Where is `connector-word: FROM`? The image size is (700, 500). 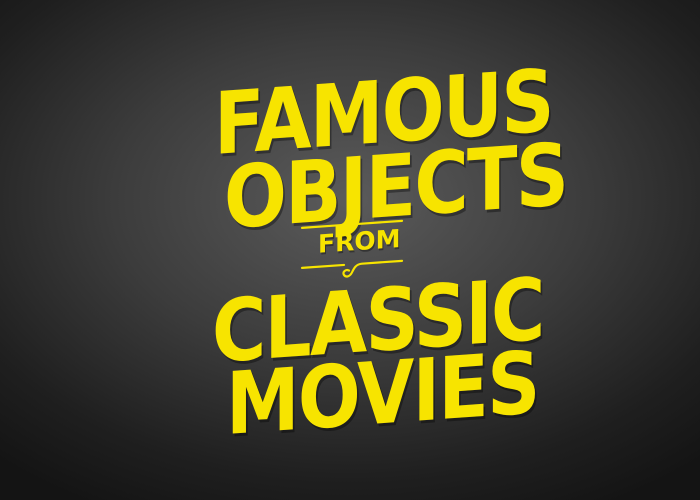
connector-word: FROM is located at coordinates (359, 241).